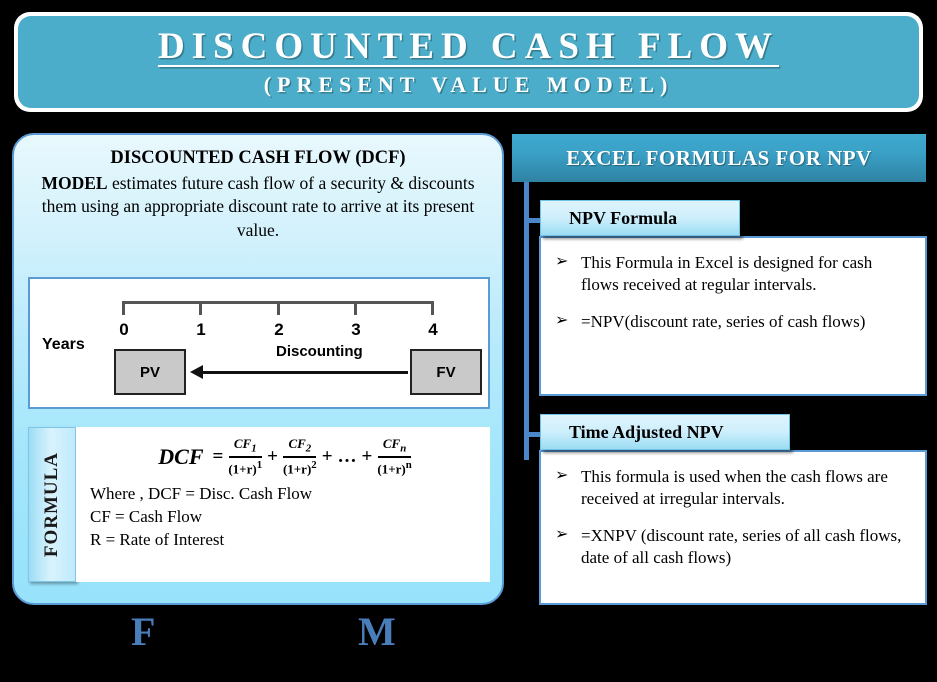 The image size is (937, 682). I want to click on excel-formulas-header: EXCEL FORMULAS FOR NPV, so click(719, 158).